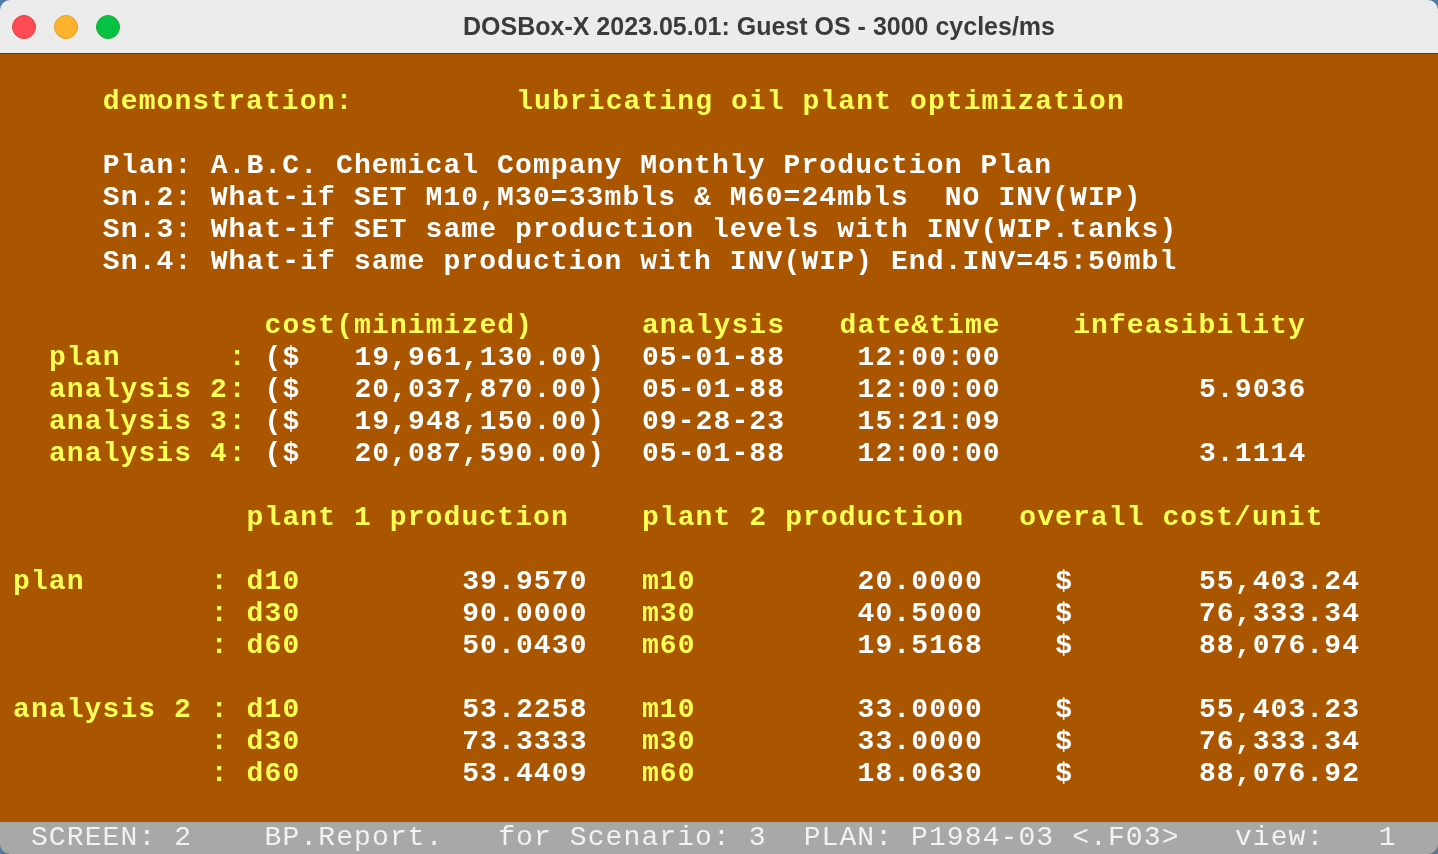 Image resolution: width=1438 pixels, height=854 pixels. What do you see at coordinates (694, 230) in the screenshot?
I see `scenario-description: What-if SET same production levels with INV(WIP.tanks)` at bounding box center [694, 230].